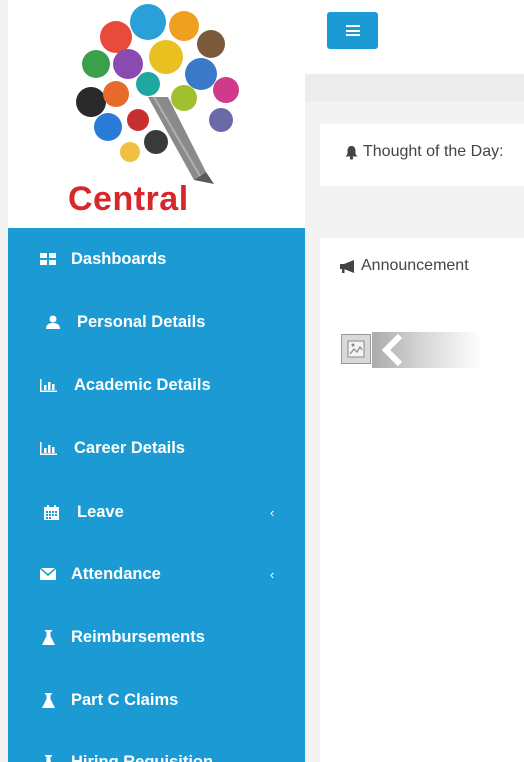 This screenshot has width=524, height=762. What do you see at coordinates (119, 258) in the screenshot?
I see `sidebar-item-label: Dashboards` at bounding box center [119, 258].